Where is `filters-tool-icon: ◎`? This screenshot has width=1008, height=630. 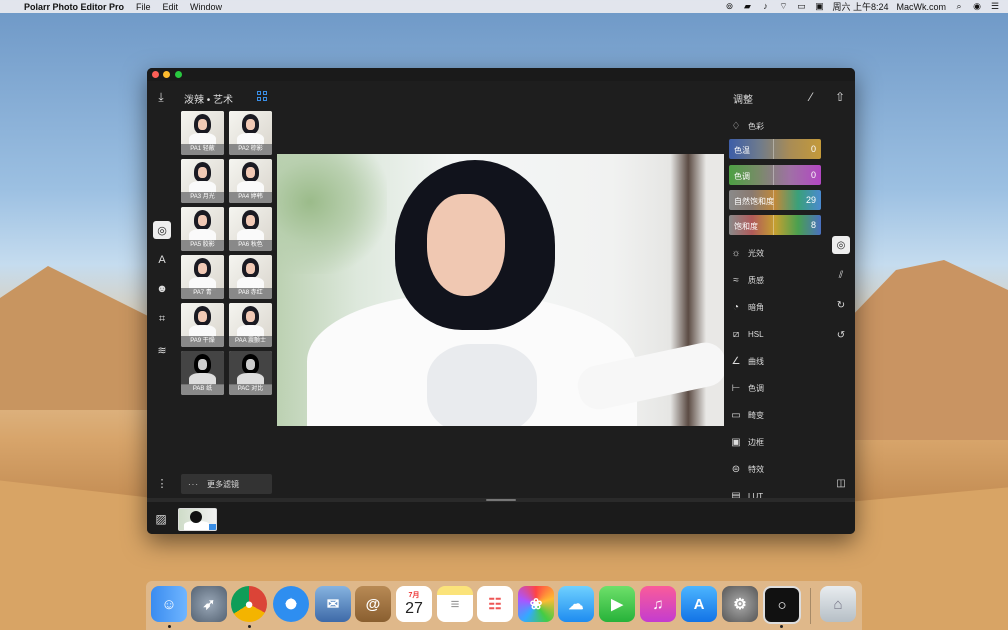 filters-tool-icon: ◎ is located at coordinates (162, 230).